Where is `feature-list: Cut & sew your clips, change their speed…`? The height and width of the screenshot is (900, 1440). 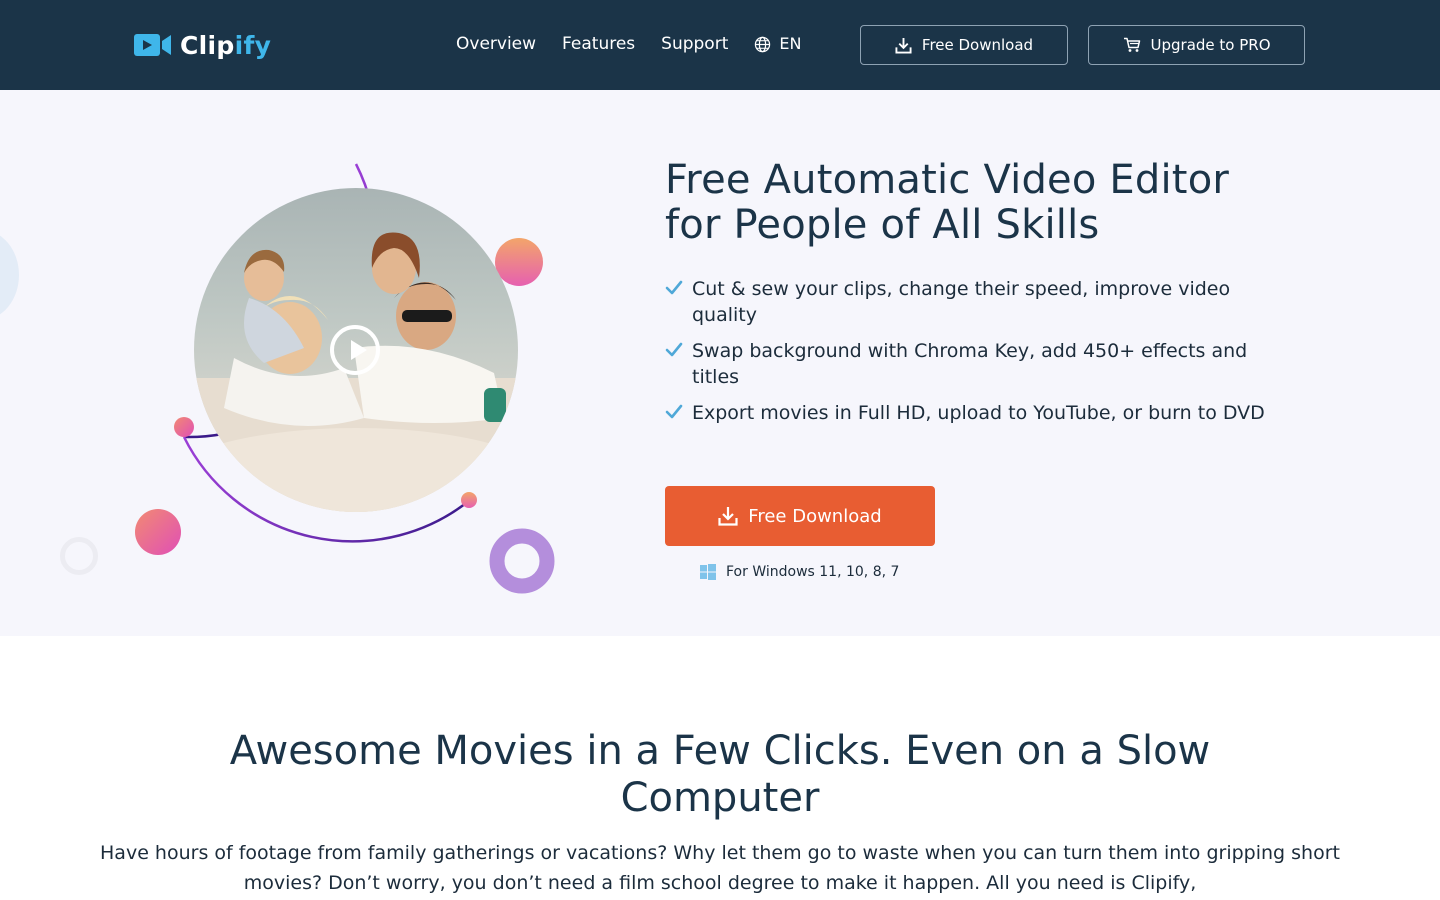
feature-list: Cut & sew your clips, change their speed… is located at coordinates (985, 351).